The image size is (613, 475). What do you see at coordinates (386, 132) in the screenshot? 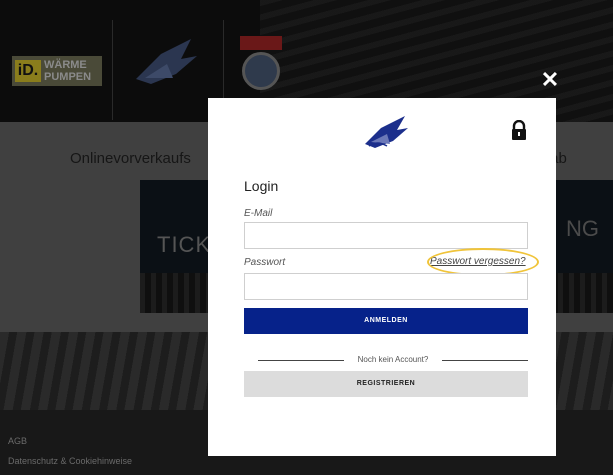
I see `vsv-eagle-logo-icon` at bounding box center [386, 132].